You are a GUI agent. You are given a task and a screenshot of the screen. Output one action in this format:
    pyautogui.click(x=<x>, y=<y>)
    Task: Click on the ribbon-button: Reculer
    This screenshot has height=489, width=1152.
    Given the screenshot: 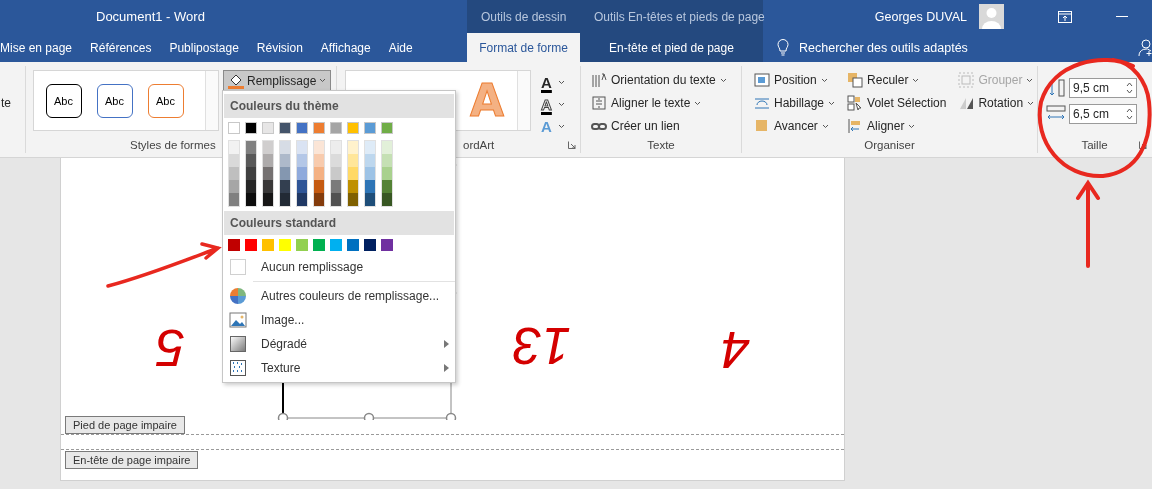 What is the action you would take?
    pyautogui.click(x=897, y=80)
    